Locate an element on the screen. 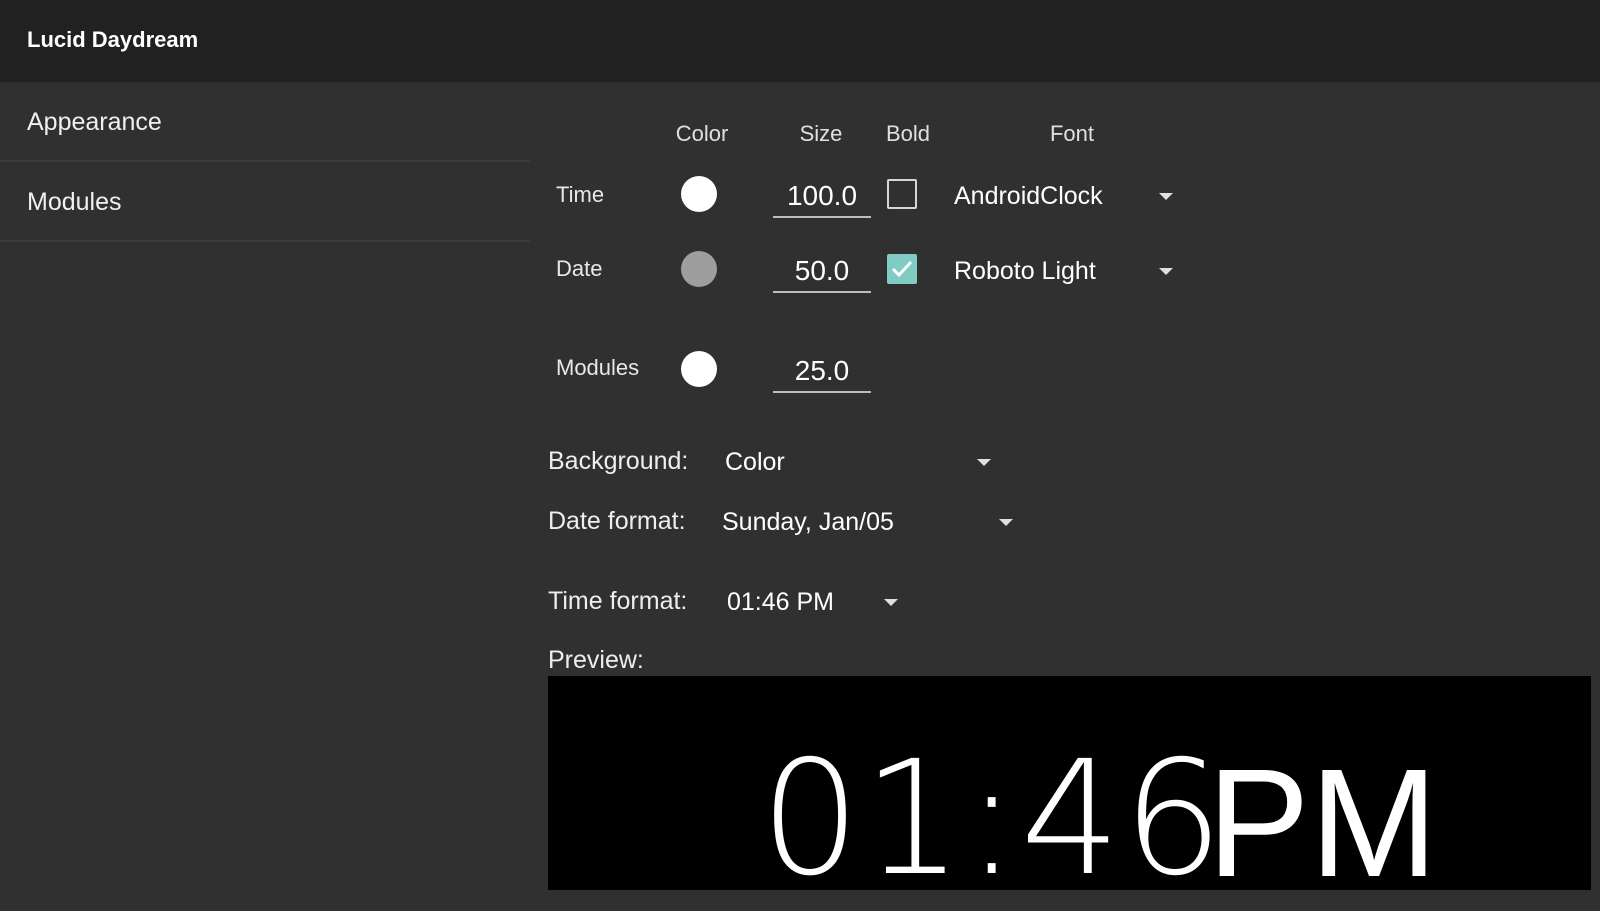  sidebar-item-appearance: Appearance is located at coordinates (265, 122).